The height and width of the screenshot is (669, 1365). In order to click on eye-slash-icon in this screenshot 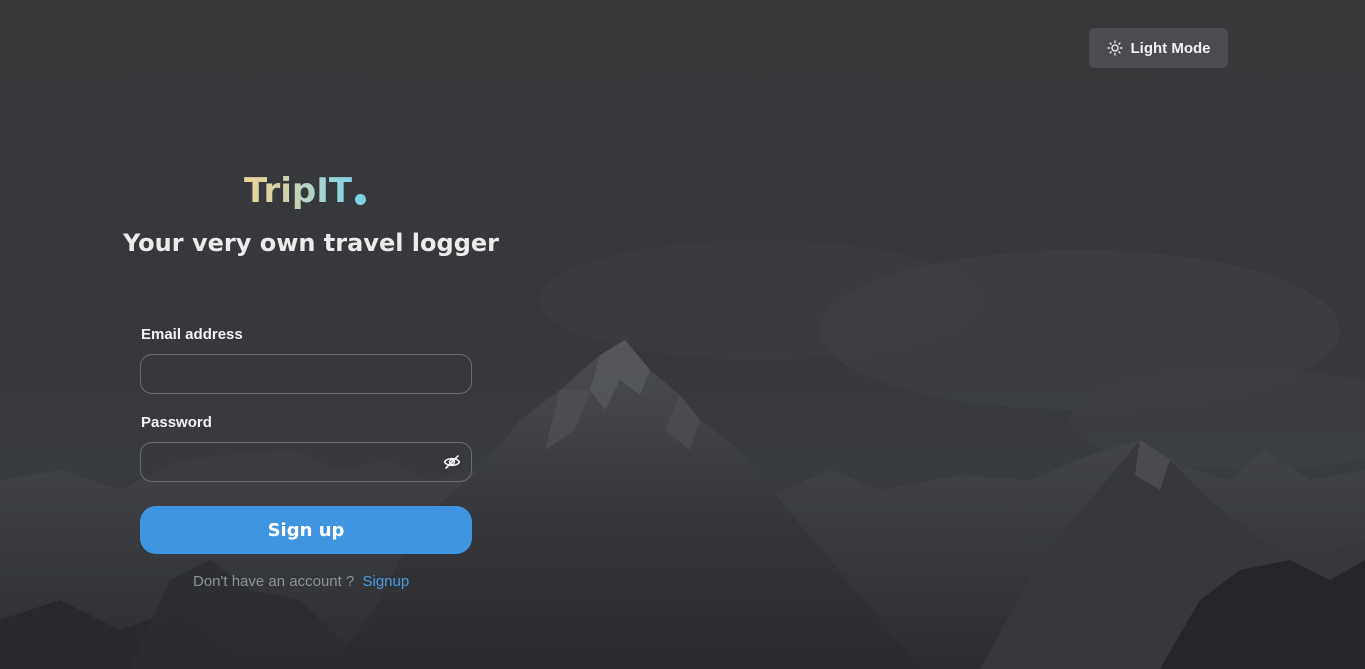, I will do `click(452, 462)`.